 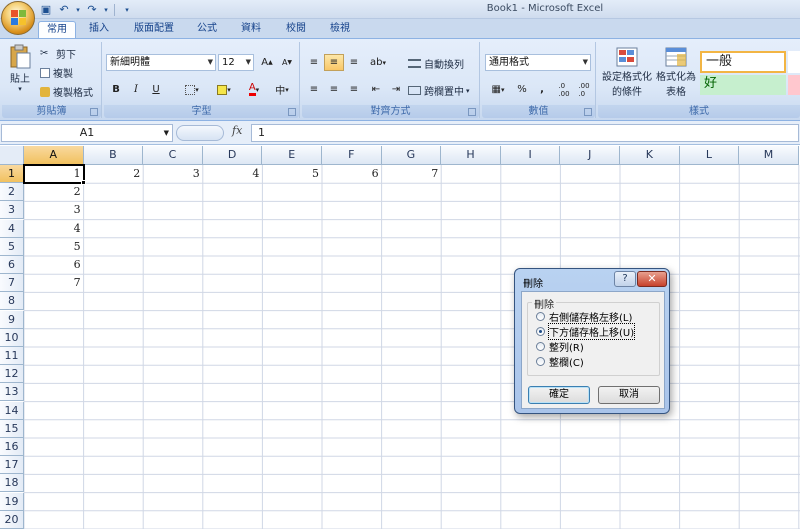 What do you see at coordinates (584, 89) in the screenshot?
I see `decrease-decimal-button: .00.0` at bounding box center [584, 89].